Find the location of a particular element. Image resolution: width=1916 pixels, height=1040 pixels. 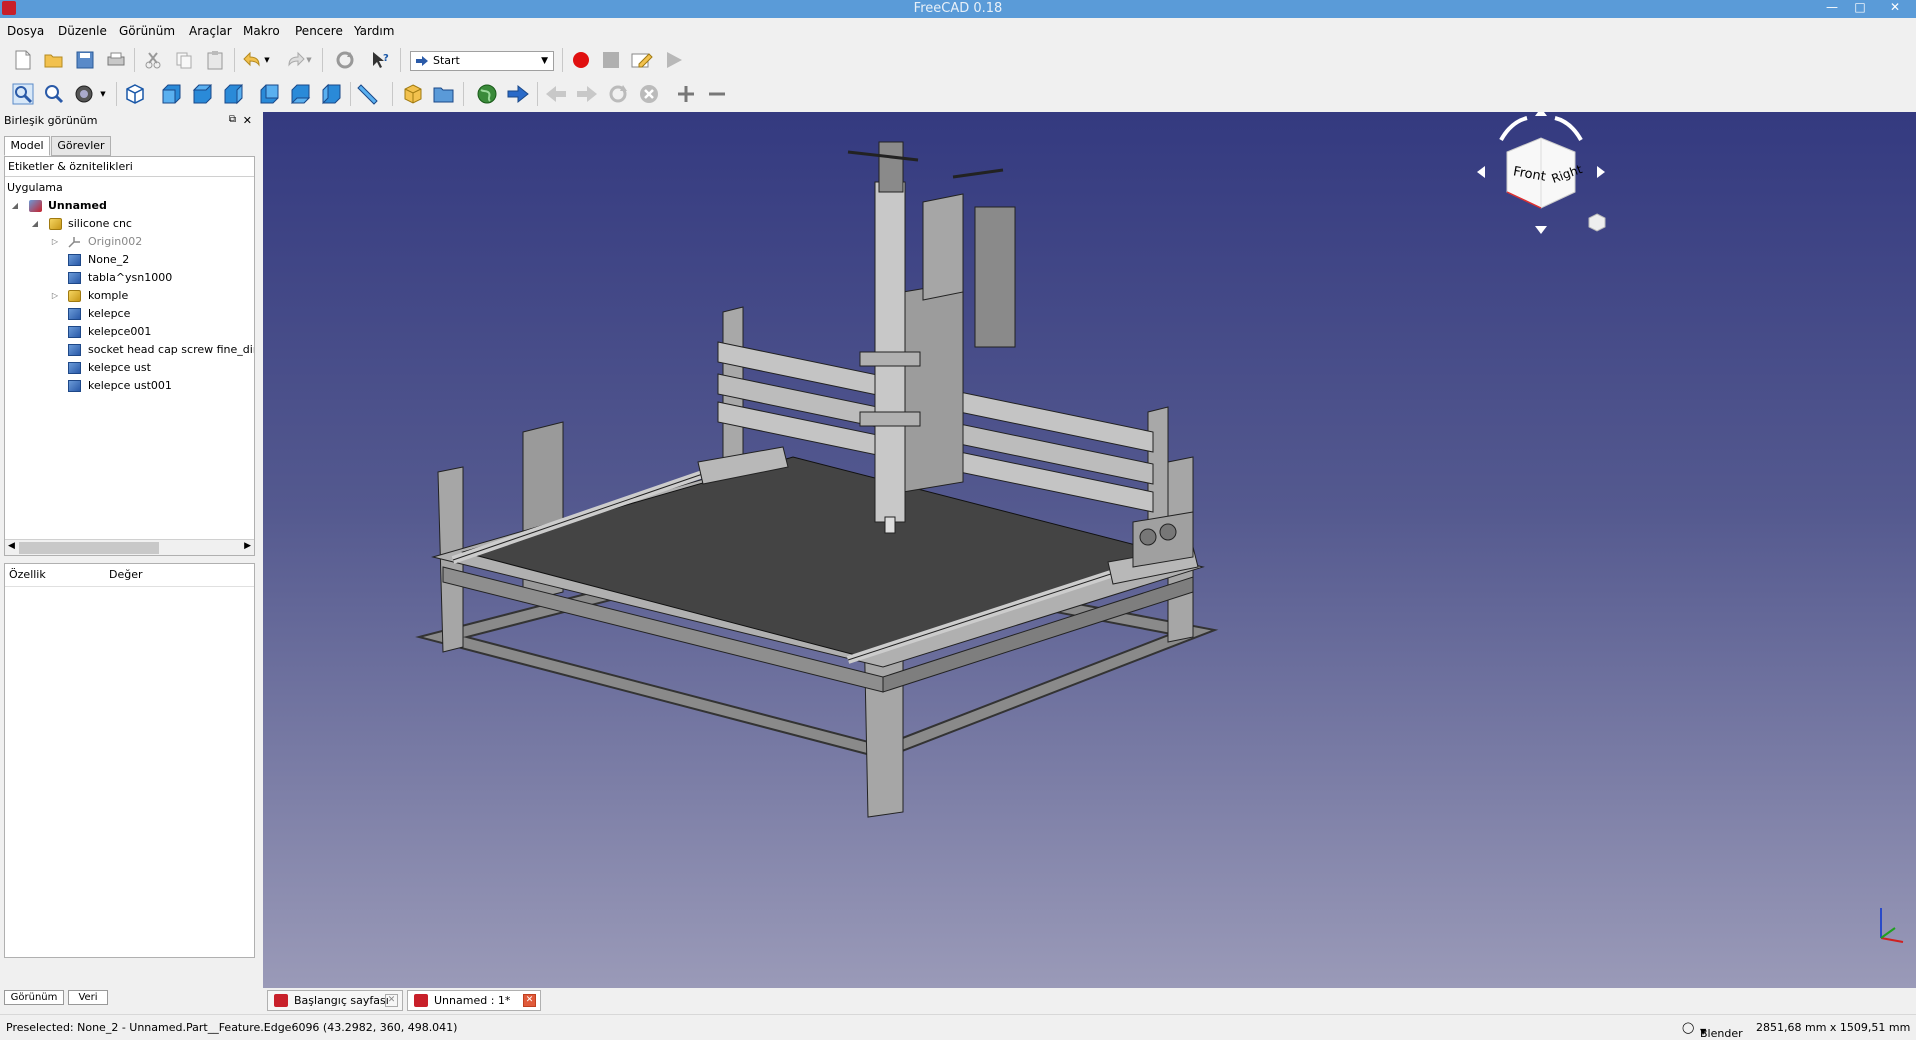

tree-horizontal-scrollbar: ◀ ▶ is located at coordinates (129, 547).